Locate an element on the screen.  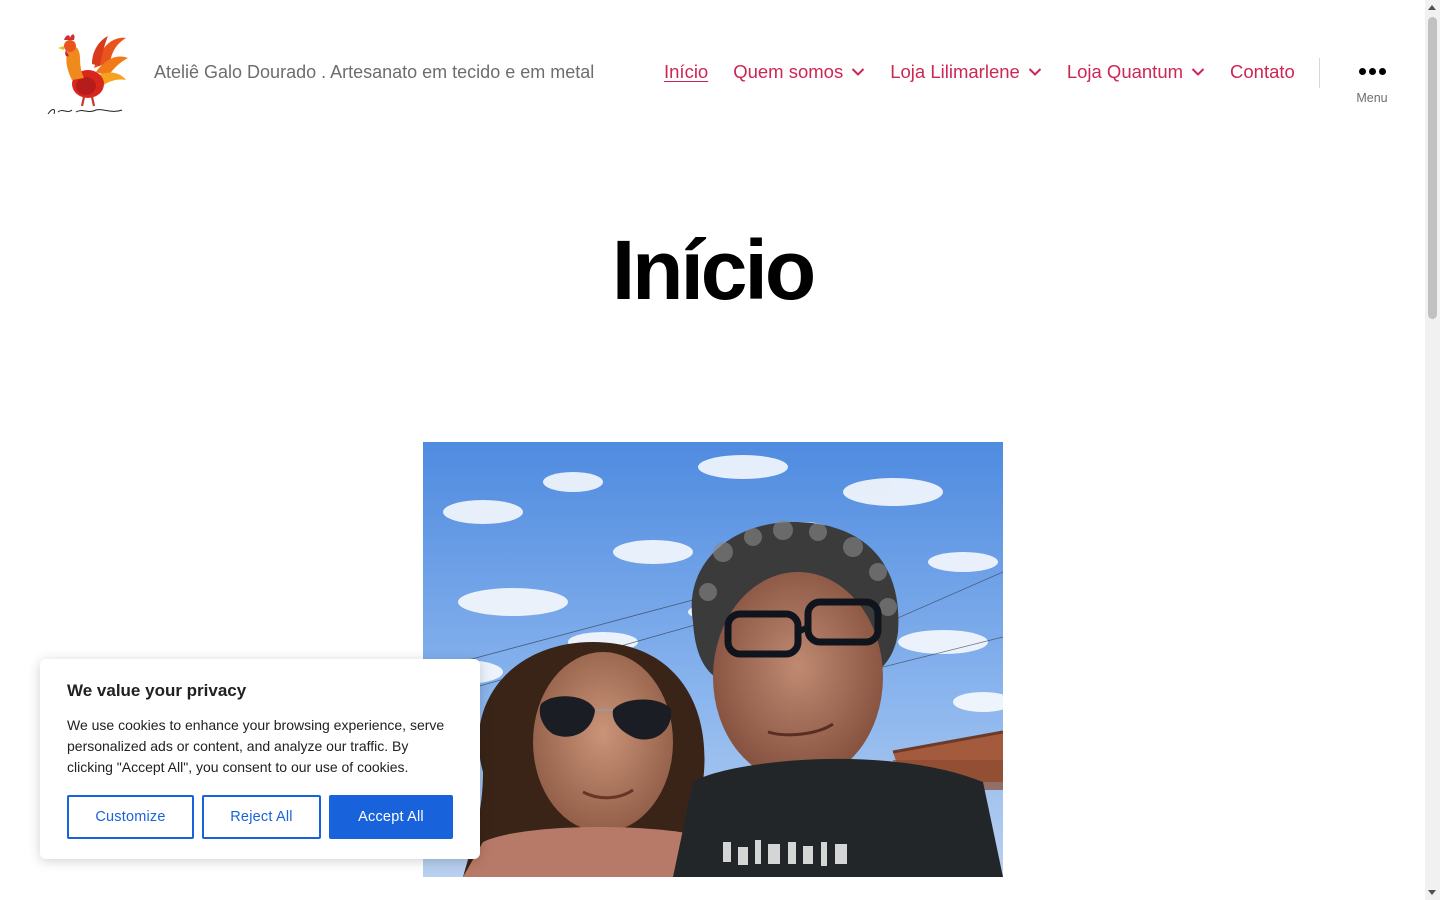
nav-item-label: Início is located at coordinates (686, 71).